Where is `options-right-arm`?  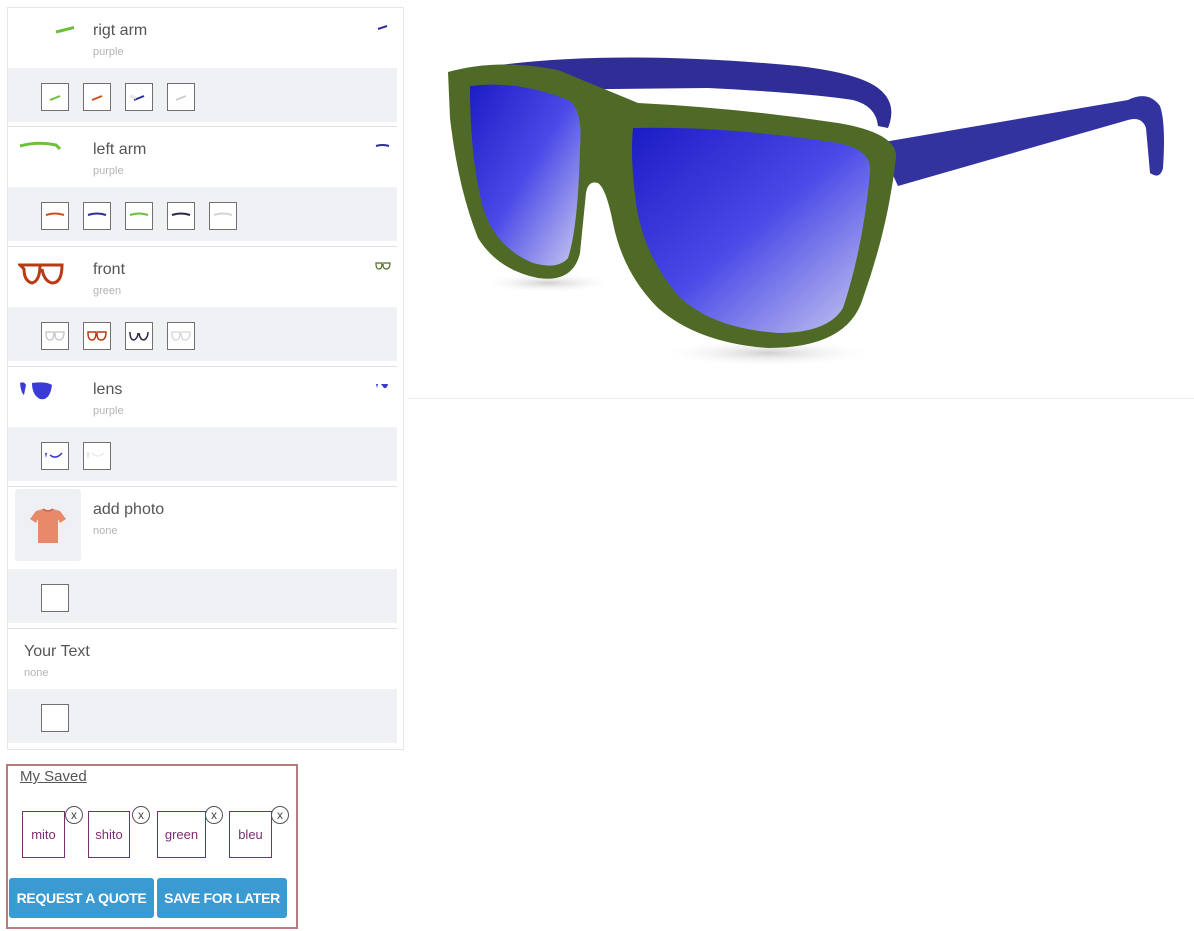
options-right-arm is located at coordinates (202, 95).